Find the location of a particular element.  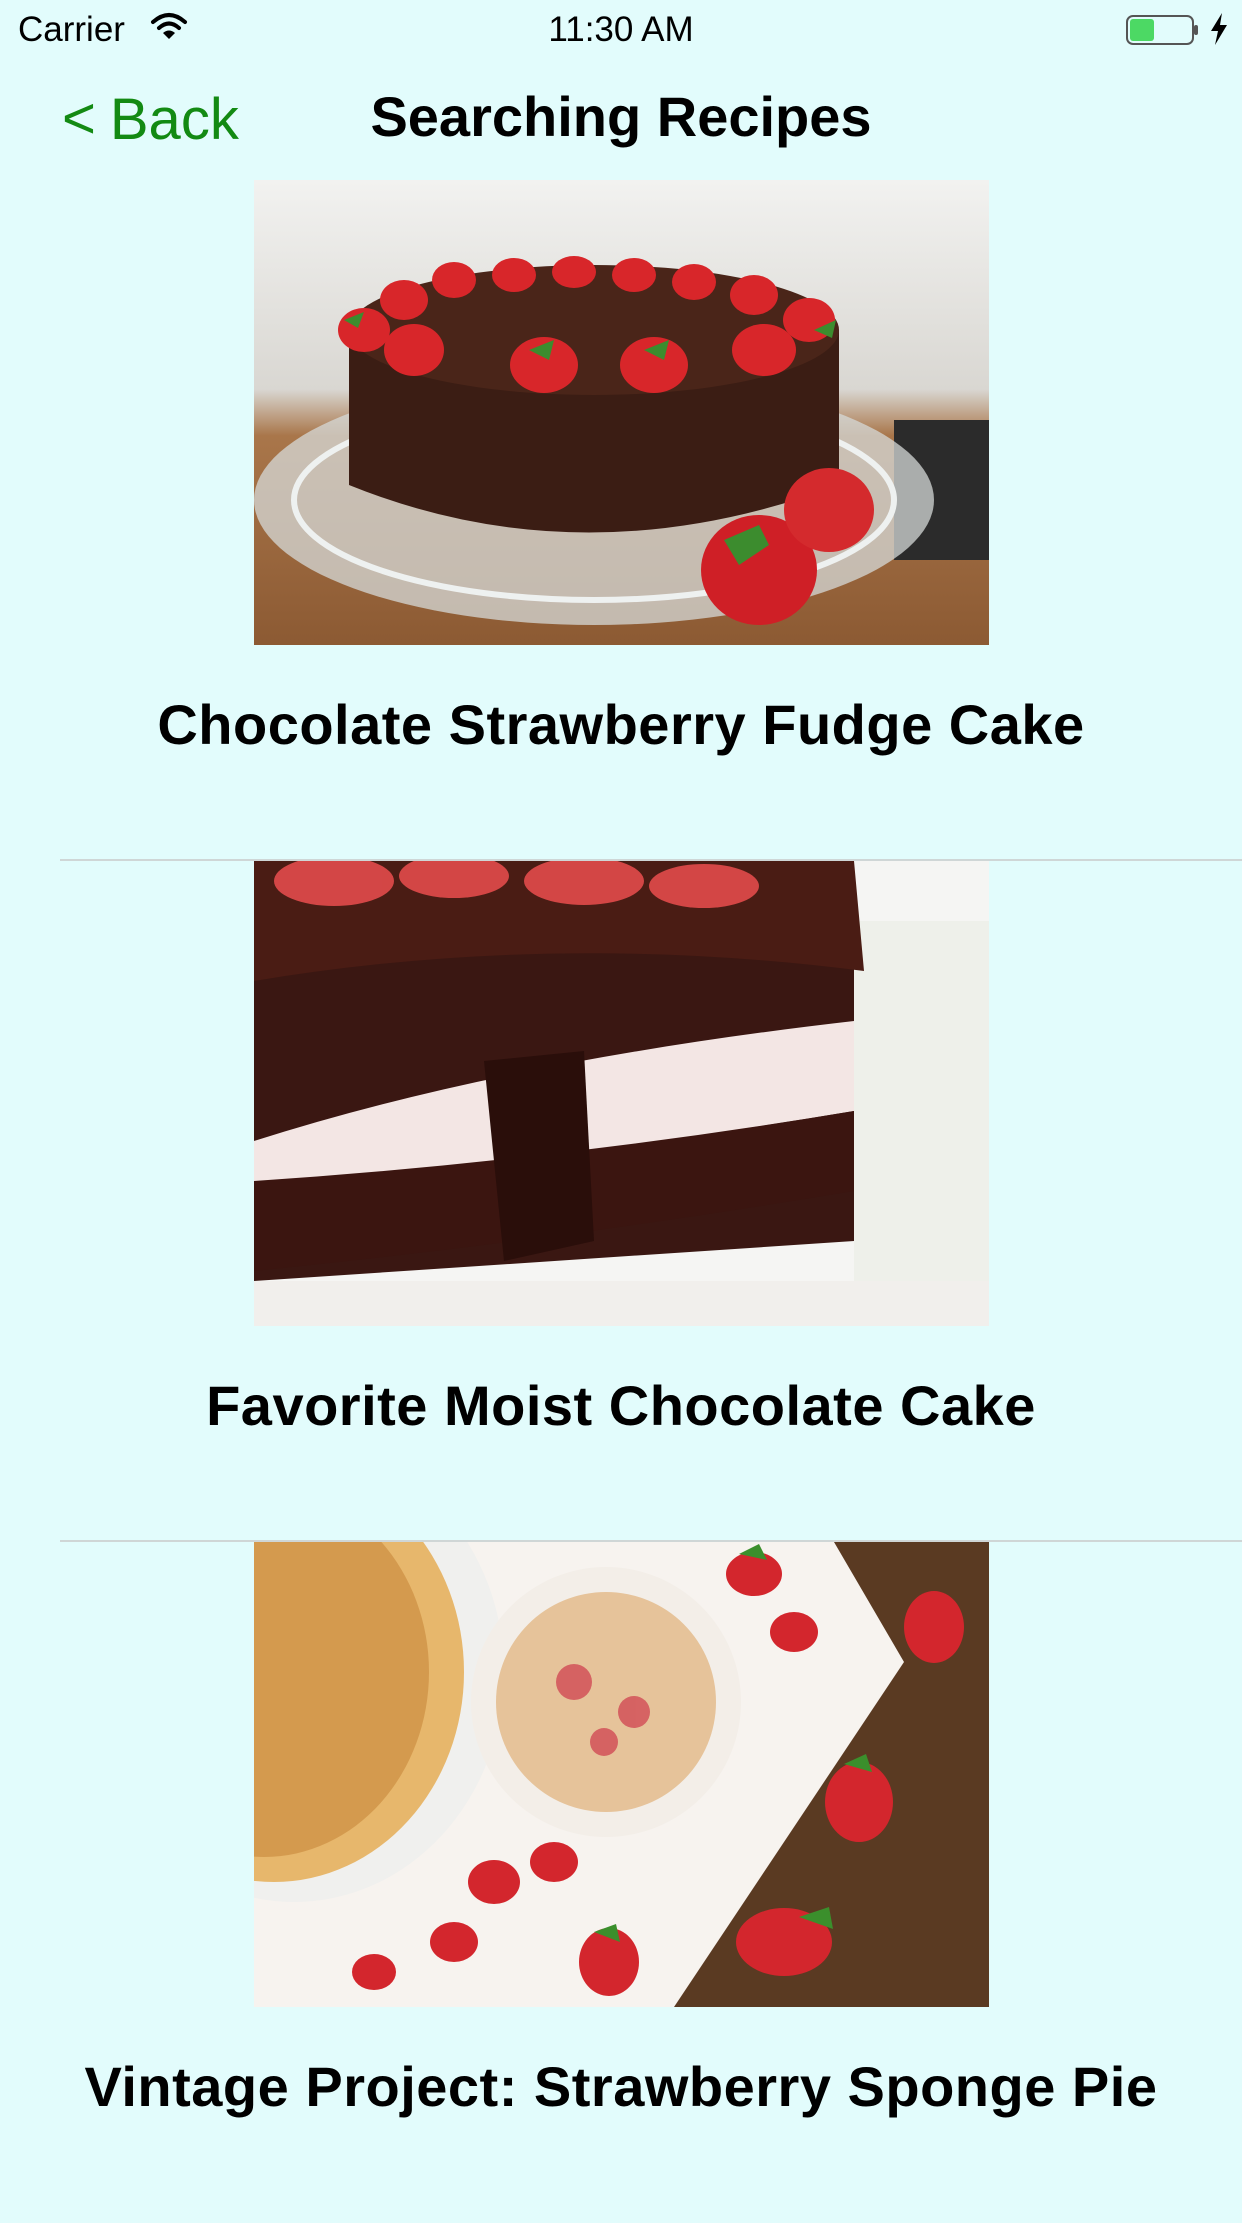

status-time: 11:30 AM is located at coordinates (621, 29).